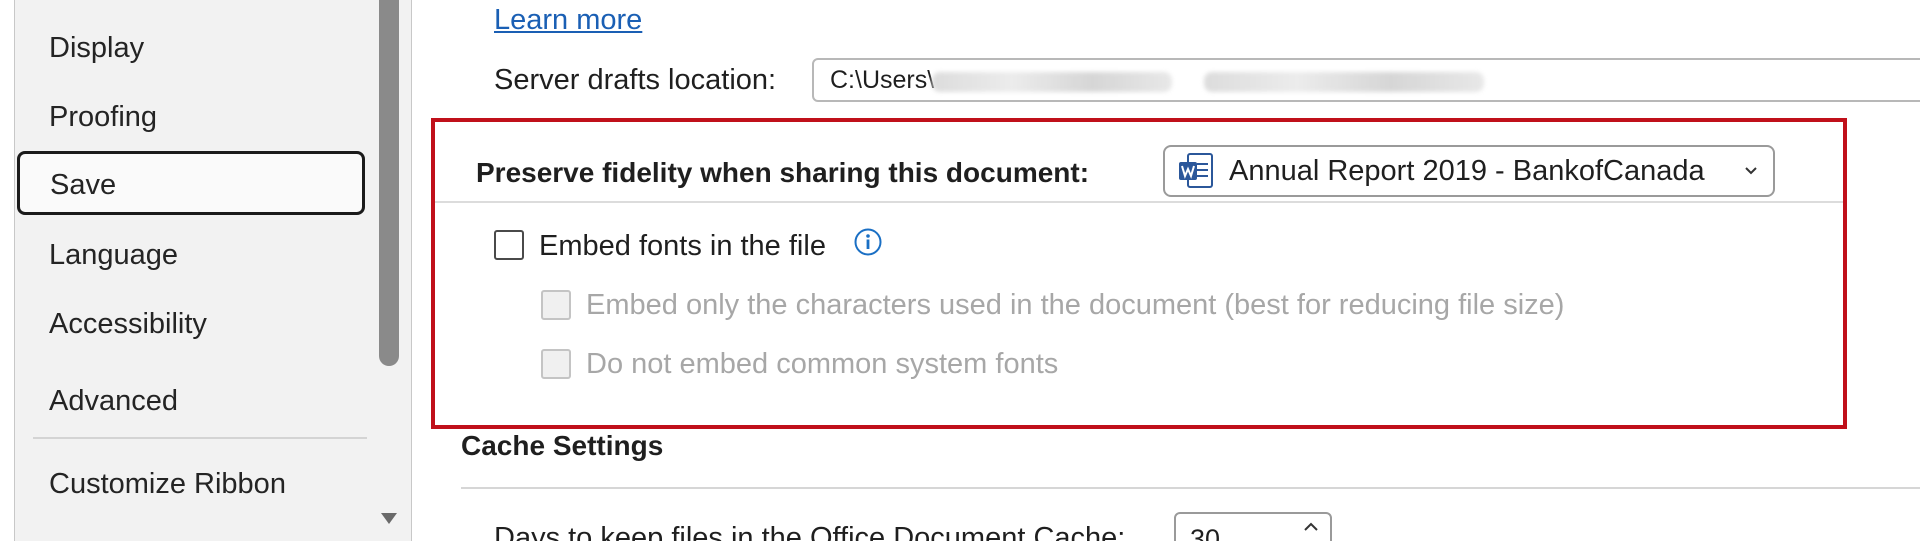 This screenshot has width=1920, height=541. I want to click on info-icon, so click(868, 242).